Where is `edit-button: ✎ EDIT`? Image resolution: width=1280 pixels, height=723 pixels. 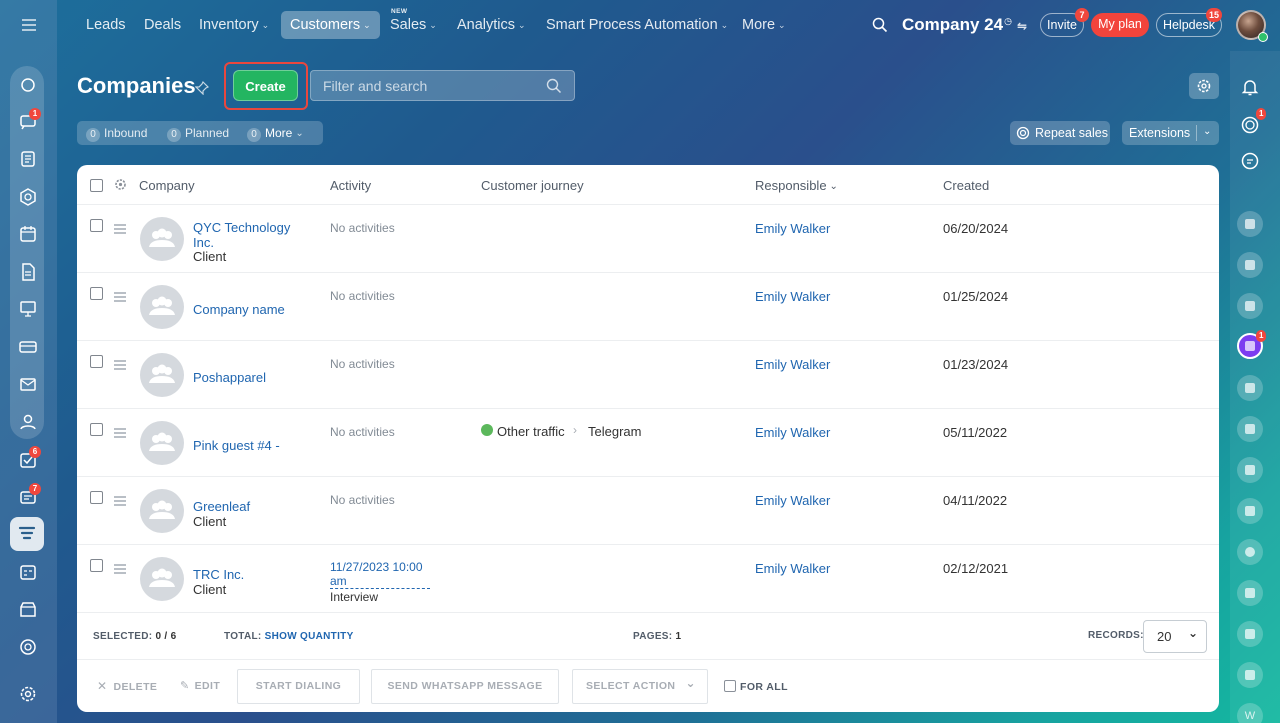 edit-button: ✎ EDIT is located at coordinates (200, 685).